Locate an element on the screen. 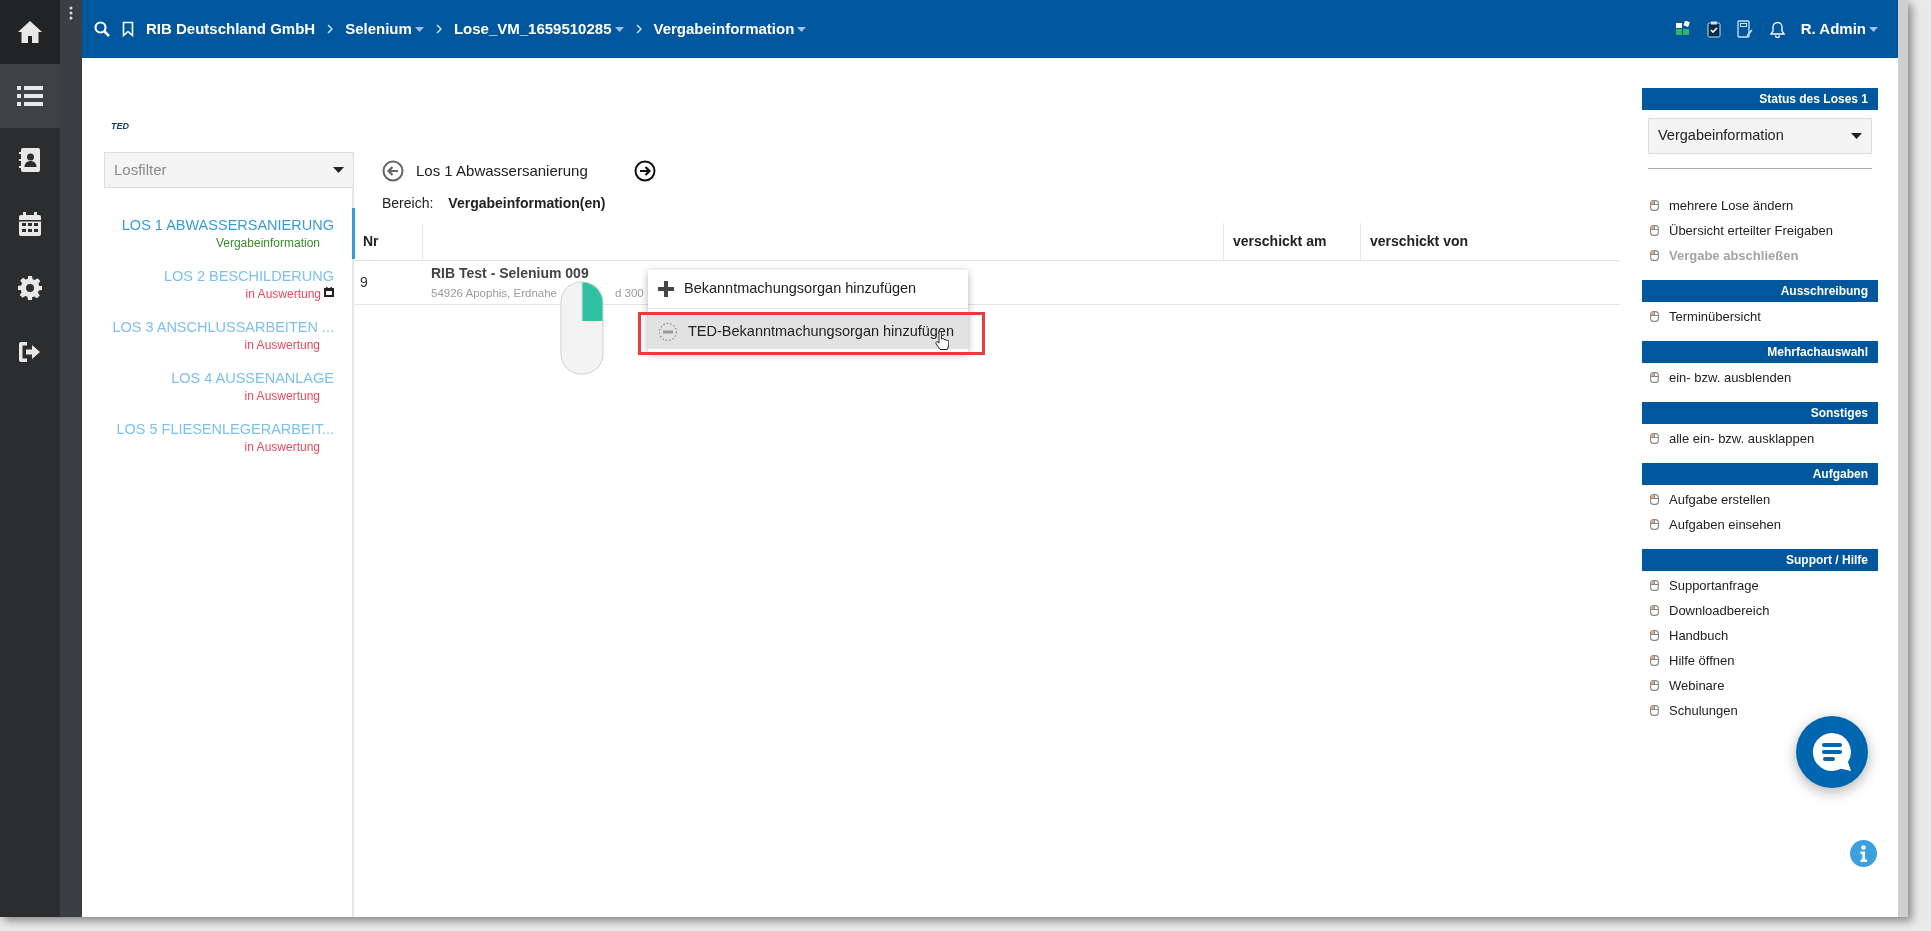 The height and width of the screenshot is (931, 1931). record-title: RIB Test - Selenium 009 is located at coordinates (510, 273).